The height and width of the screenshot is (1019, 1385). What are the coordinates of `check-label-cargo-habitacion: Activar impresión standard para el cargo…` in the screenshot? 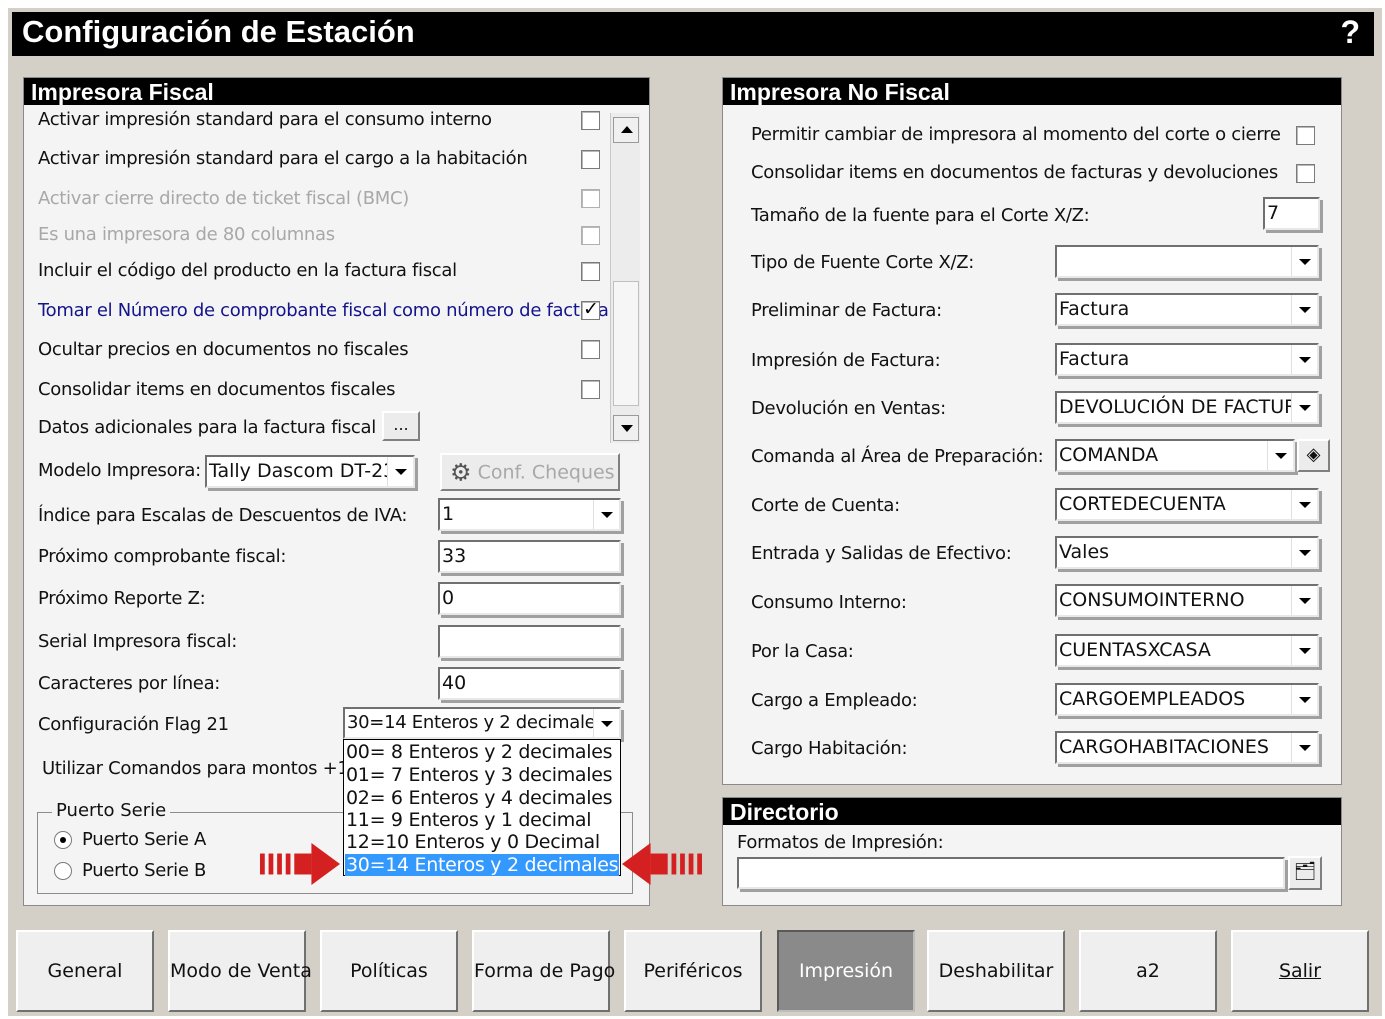 It's located at (283, 158).